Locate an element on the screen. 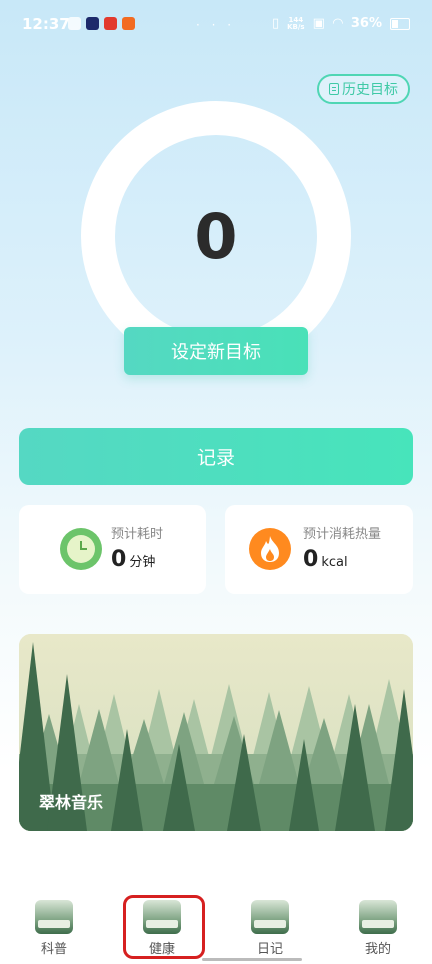  app-icon-red is located at coordinates (110, 23).